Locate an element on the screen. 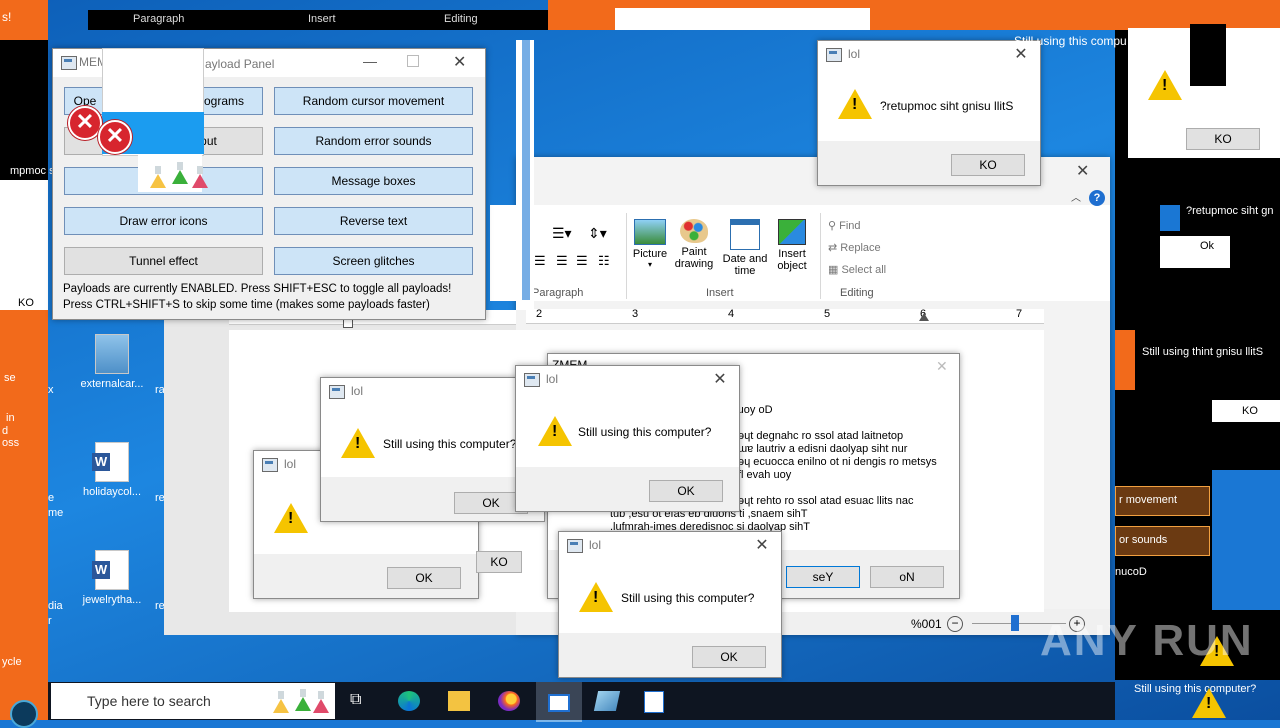 The image size is (1280, 728). paragraph-dialog-icon: ☷ is located at coordinates (604, 261).